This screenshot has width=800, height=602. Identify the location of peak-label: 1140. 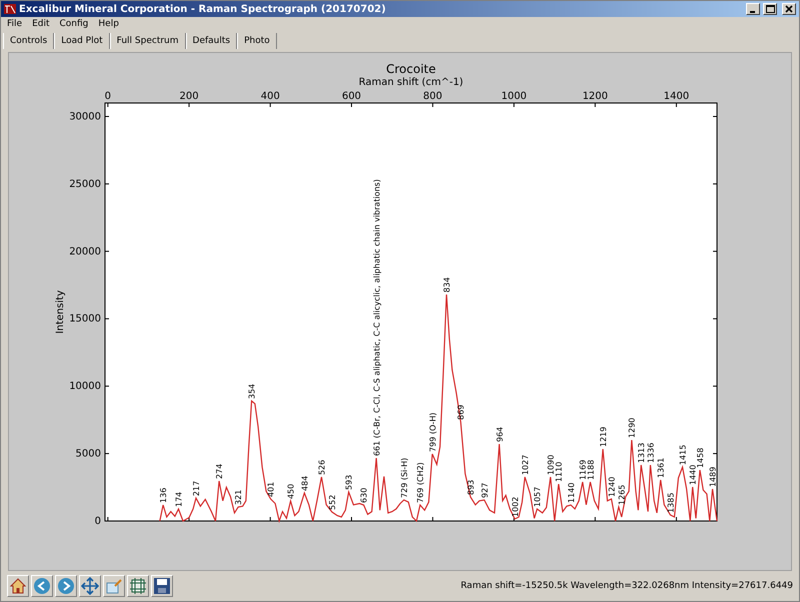
(571, 492).